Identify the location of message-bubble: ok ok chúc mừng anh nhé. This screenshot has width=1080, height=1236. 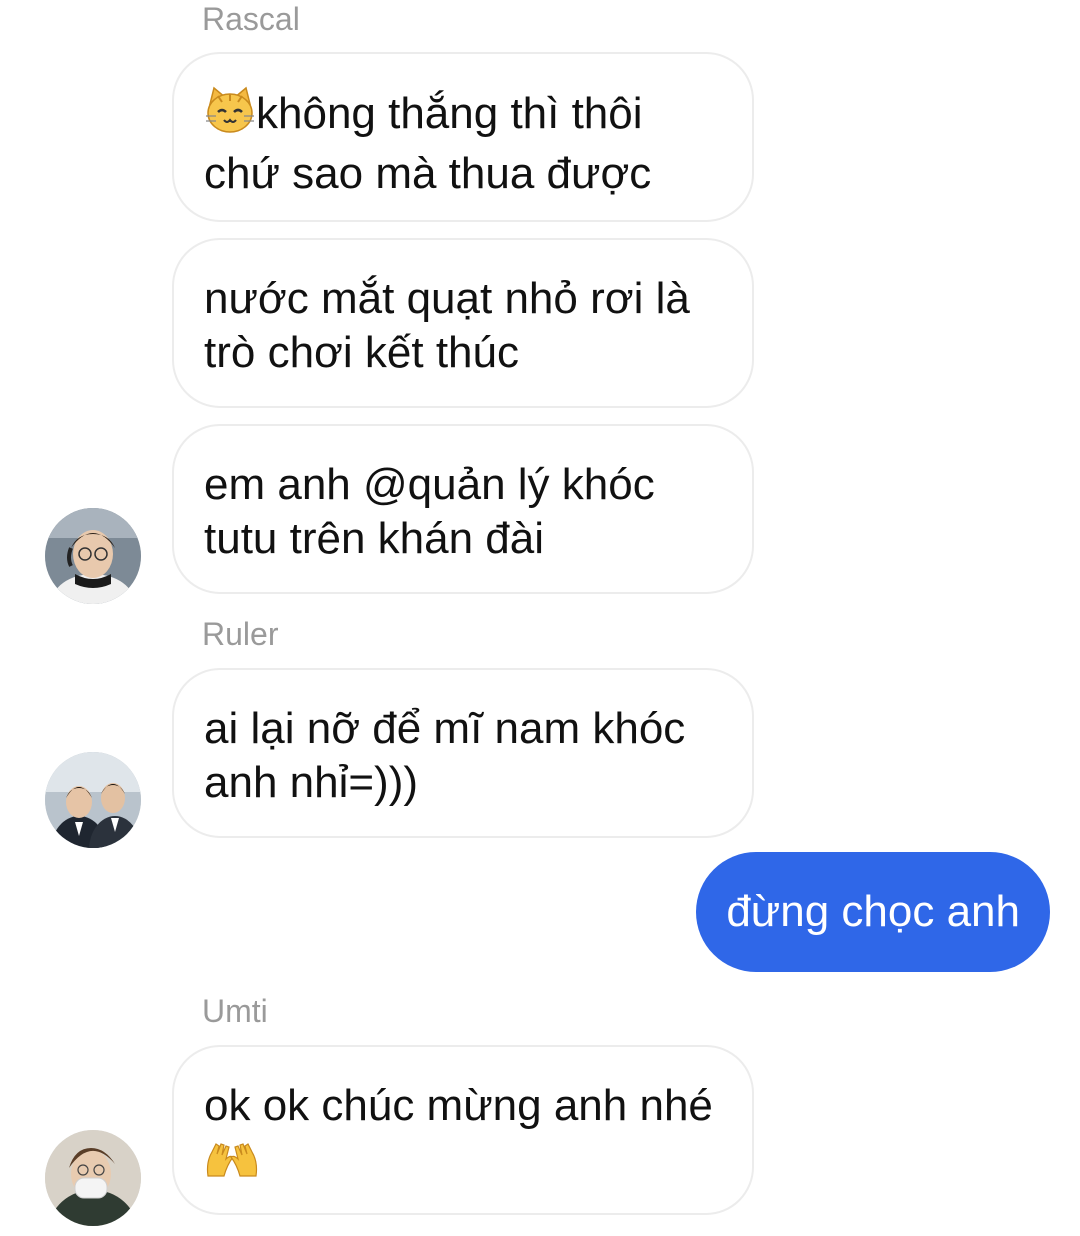
(463, 1130).